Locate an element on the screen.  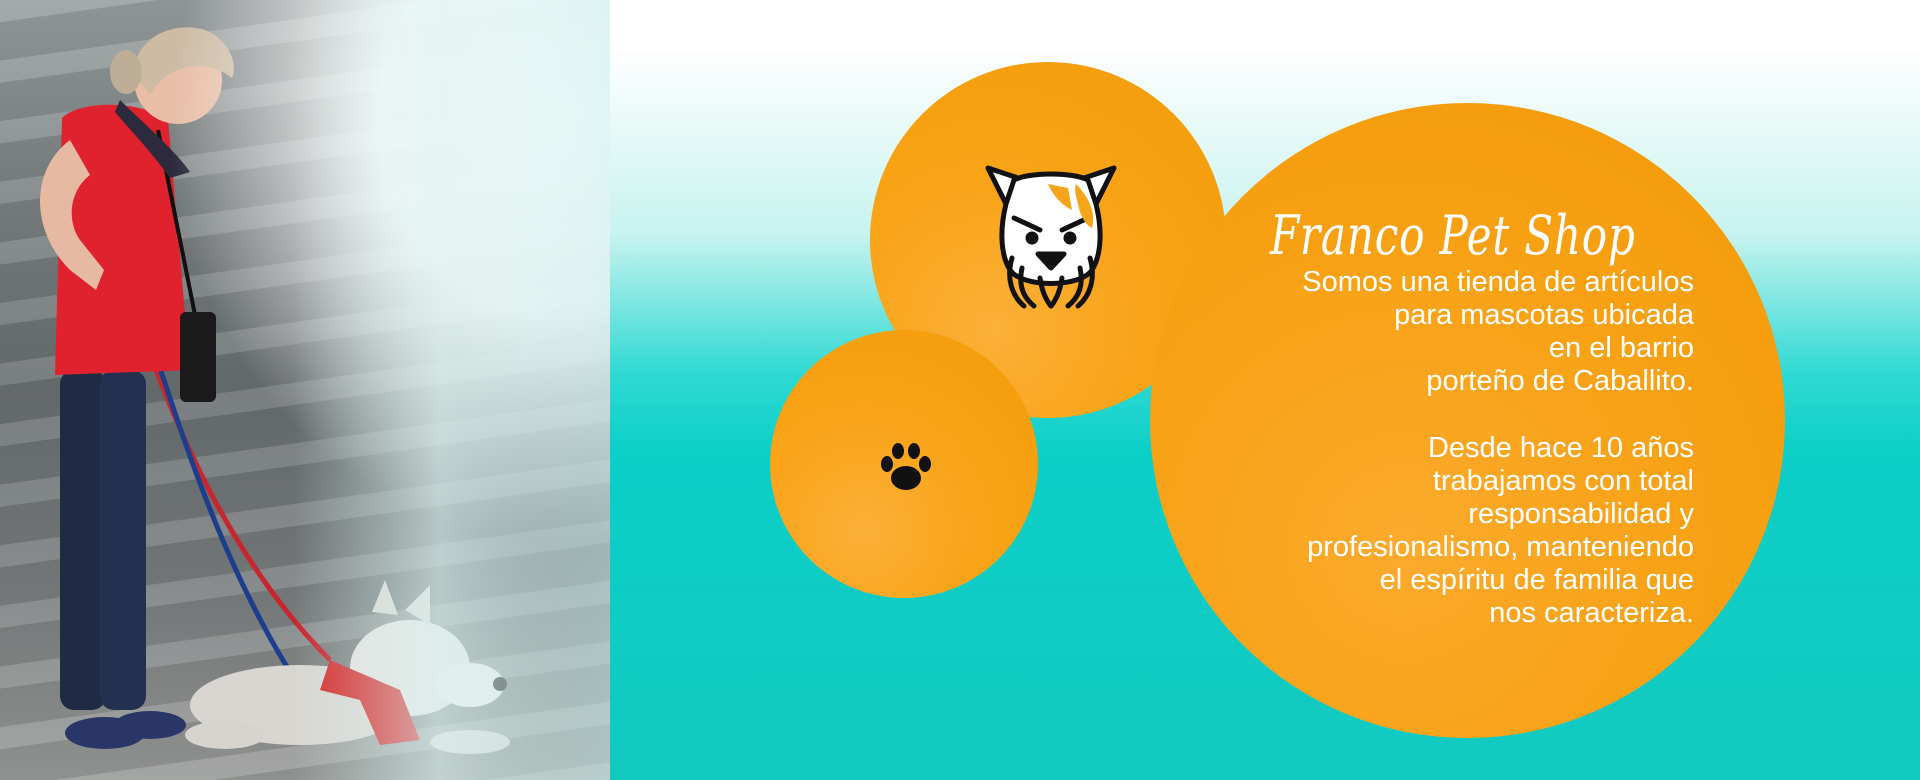
about-line: nos caracteriza. is located at coordinates (1591, 613).